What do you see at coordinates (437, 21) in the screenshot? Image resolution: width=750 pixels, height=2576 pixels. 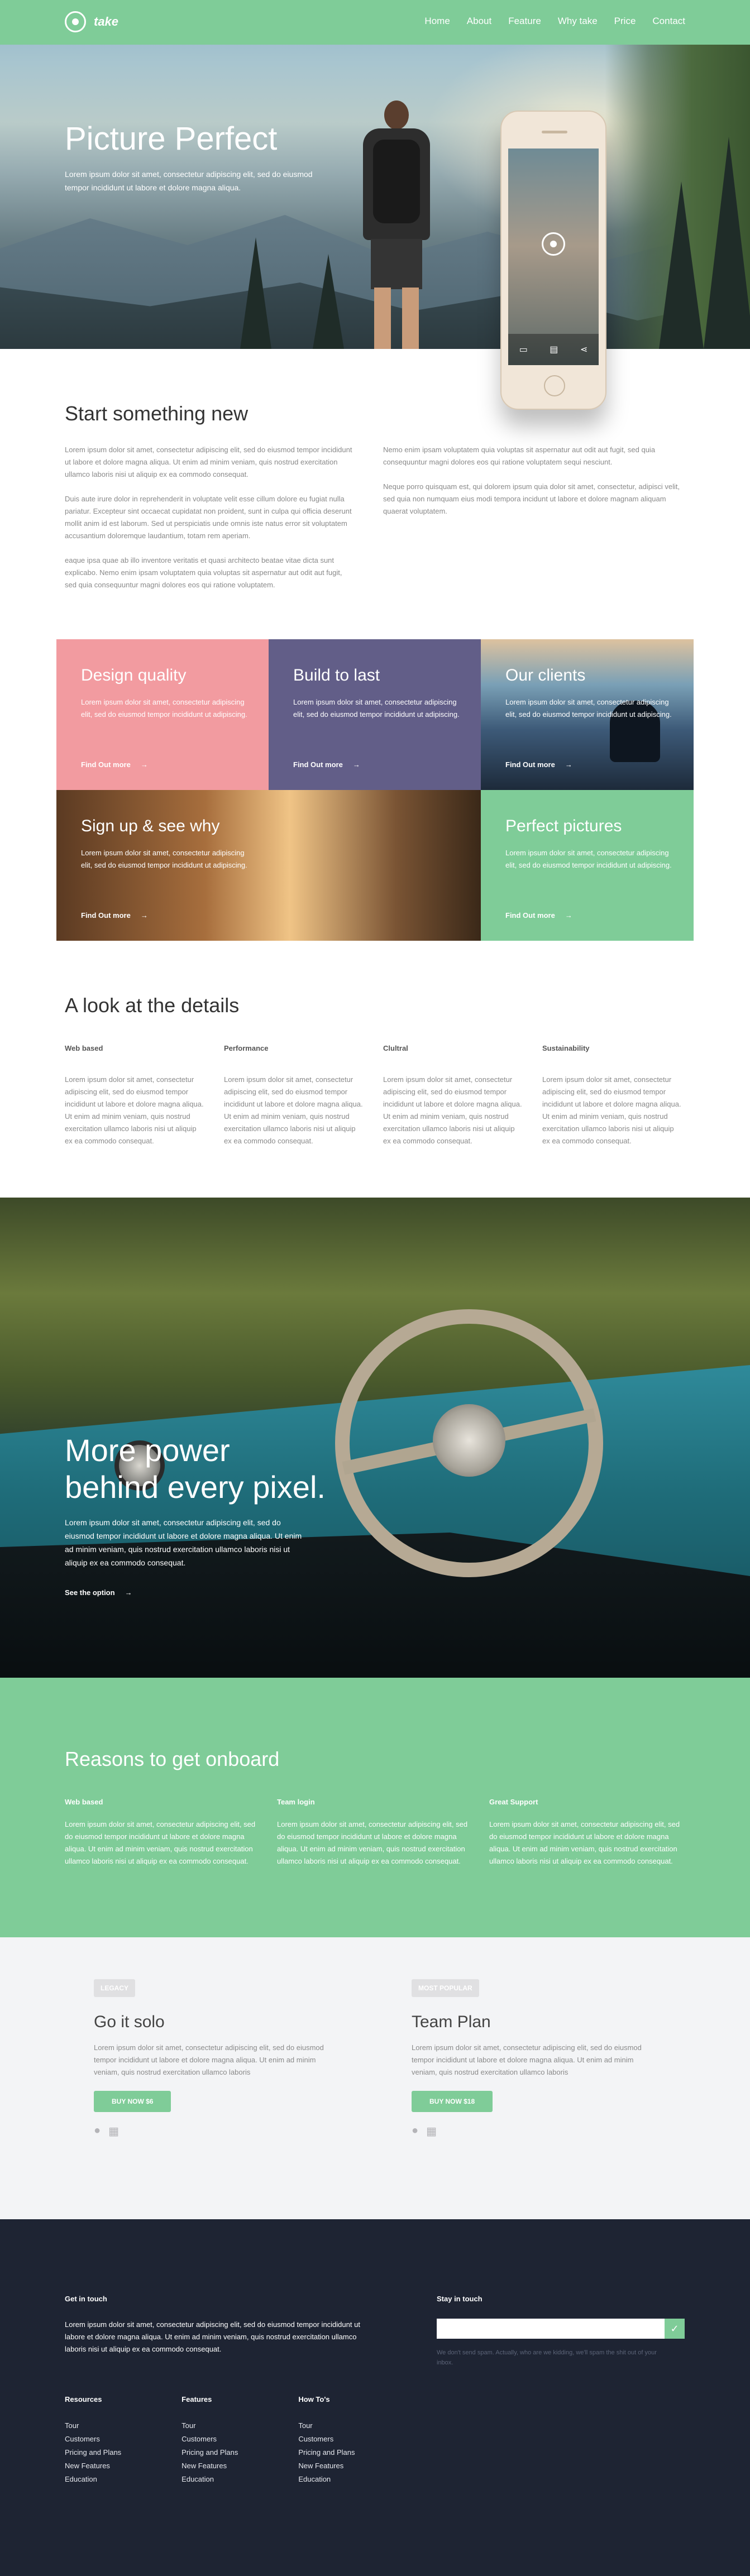 I see `nav-item-home: Home` at bounding box center [437, 21].